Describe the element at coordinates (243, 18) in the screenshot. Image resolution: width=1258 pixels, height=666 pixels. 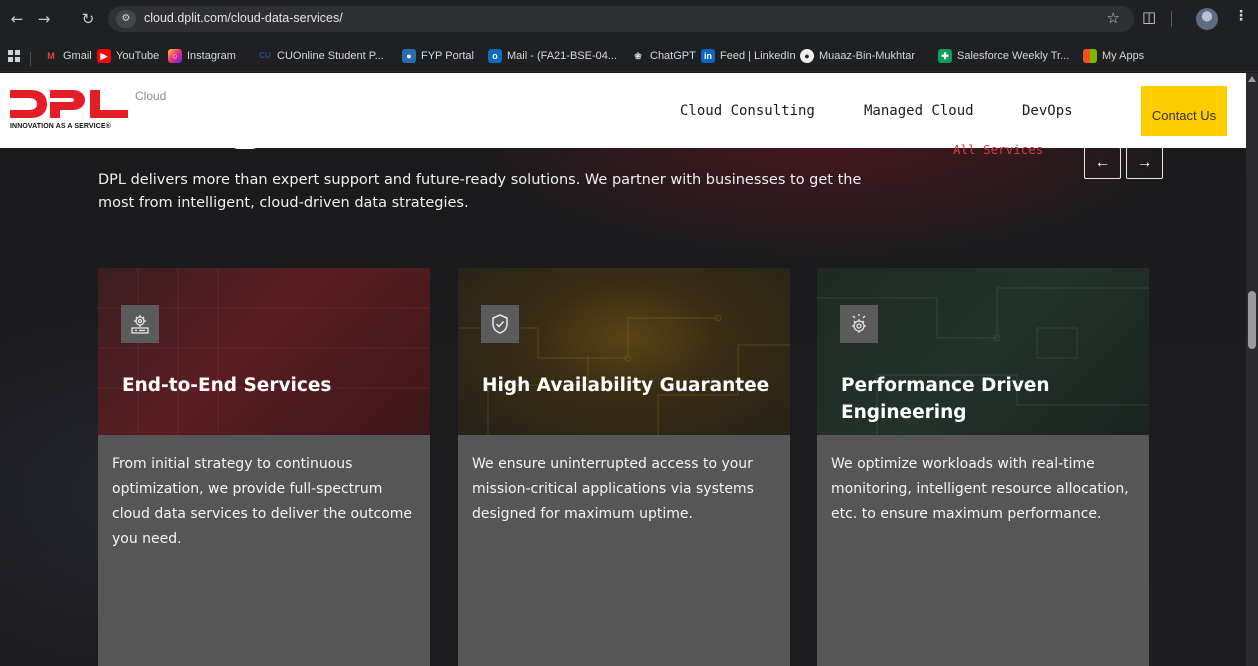
I see `url-text: cloud.dplit.com/cloud-data-services/` at that location.